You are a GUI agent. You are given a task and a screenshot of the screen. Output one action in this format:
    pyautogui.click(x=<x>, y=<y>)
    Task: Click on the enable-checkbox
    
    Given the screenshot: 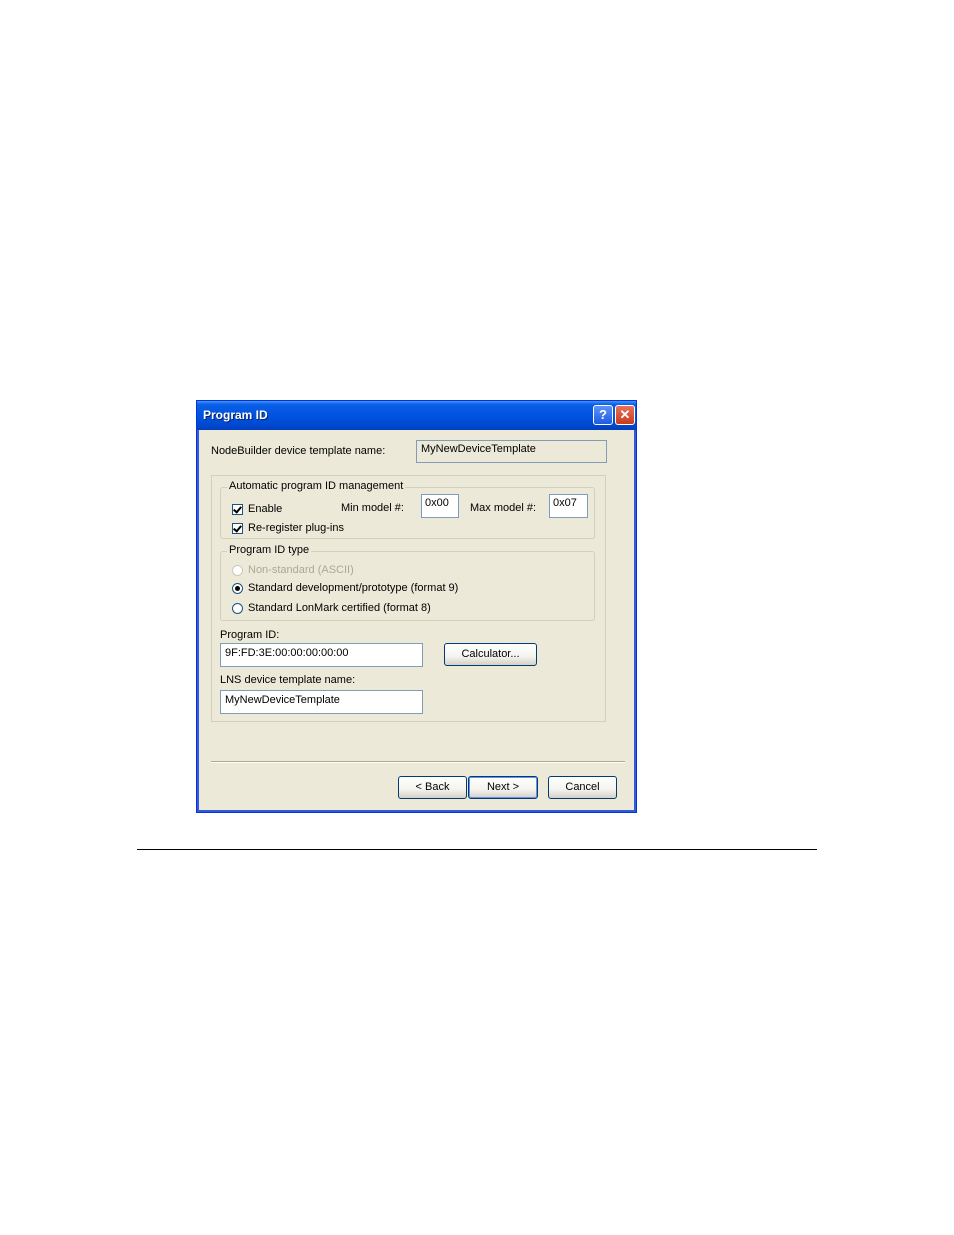 What is the action you would take?
    pyautogui.click(x=237, y=509)
    